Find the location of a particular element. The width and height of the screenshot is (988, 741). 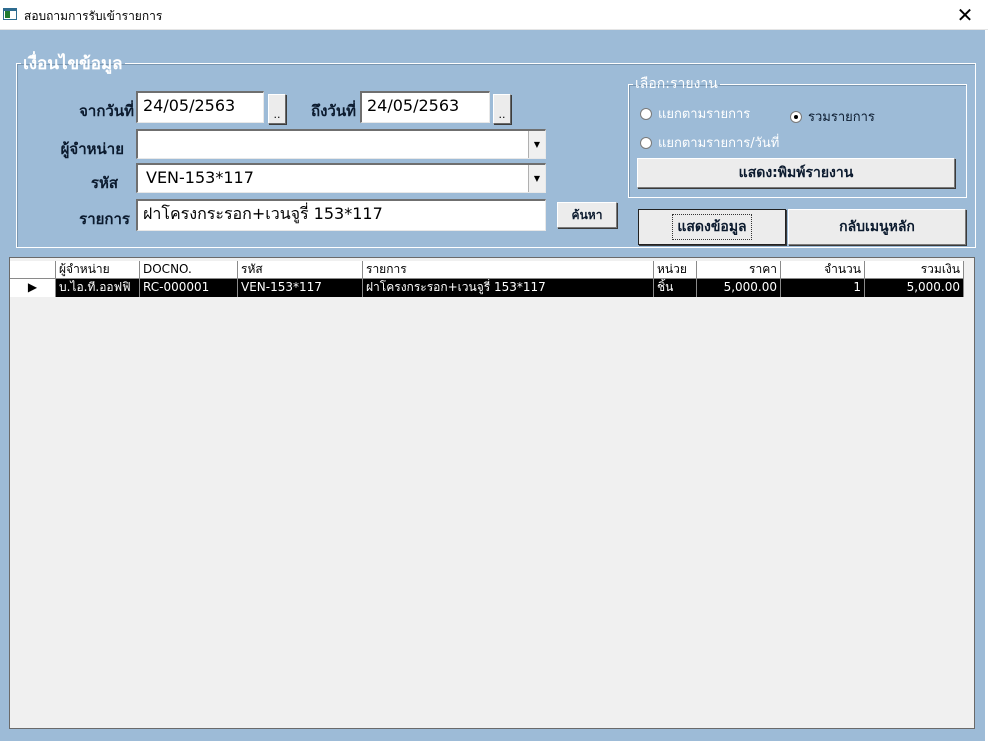

title-bar: สอบถามการรับเข้ารายการ ✕ is located at coordinates (494, 15).